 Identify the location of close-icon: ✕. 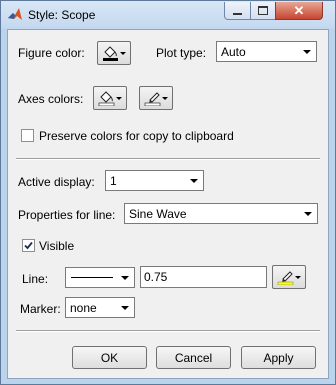
(299, 10).